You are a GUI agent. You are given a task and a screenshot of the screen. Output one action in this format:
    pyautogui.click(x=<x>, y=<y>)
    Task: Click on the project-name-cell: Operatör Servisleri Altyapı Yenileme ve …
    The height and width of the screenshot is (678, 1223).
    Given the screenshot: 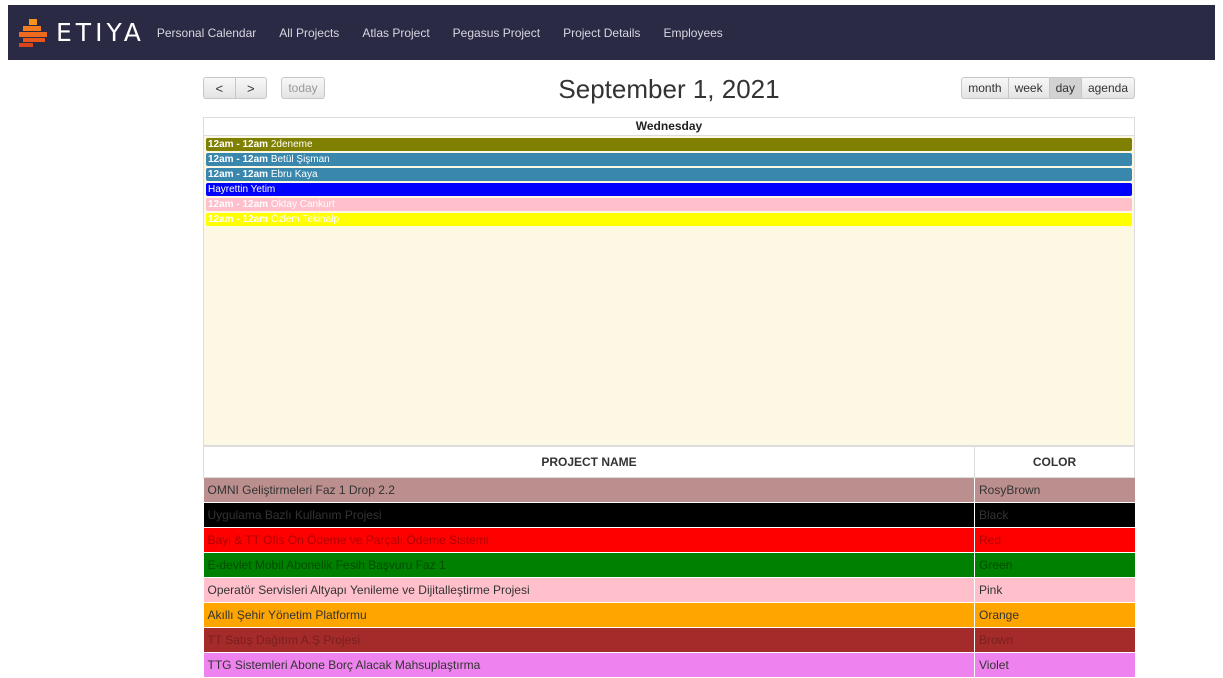 What is the action you would take?
    pyautogui.click(x=589, y=590)
    